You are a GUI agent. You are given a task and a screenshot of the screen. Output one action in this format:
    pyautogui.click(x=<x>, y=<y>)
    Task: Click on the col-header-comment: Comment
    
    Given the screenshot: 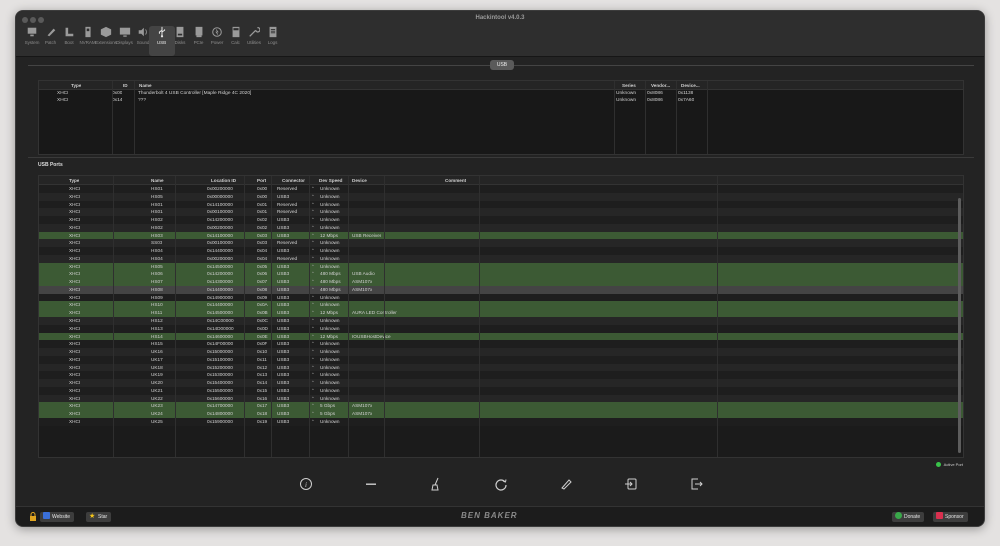 What is the action you would take?
    pyautogui.click(x=455, y=180)
    